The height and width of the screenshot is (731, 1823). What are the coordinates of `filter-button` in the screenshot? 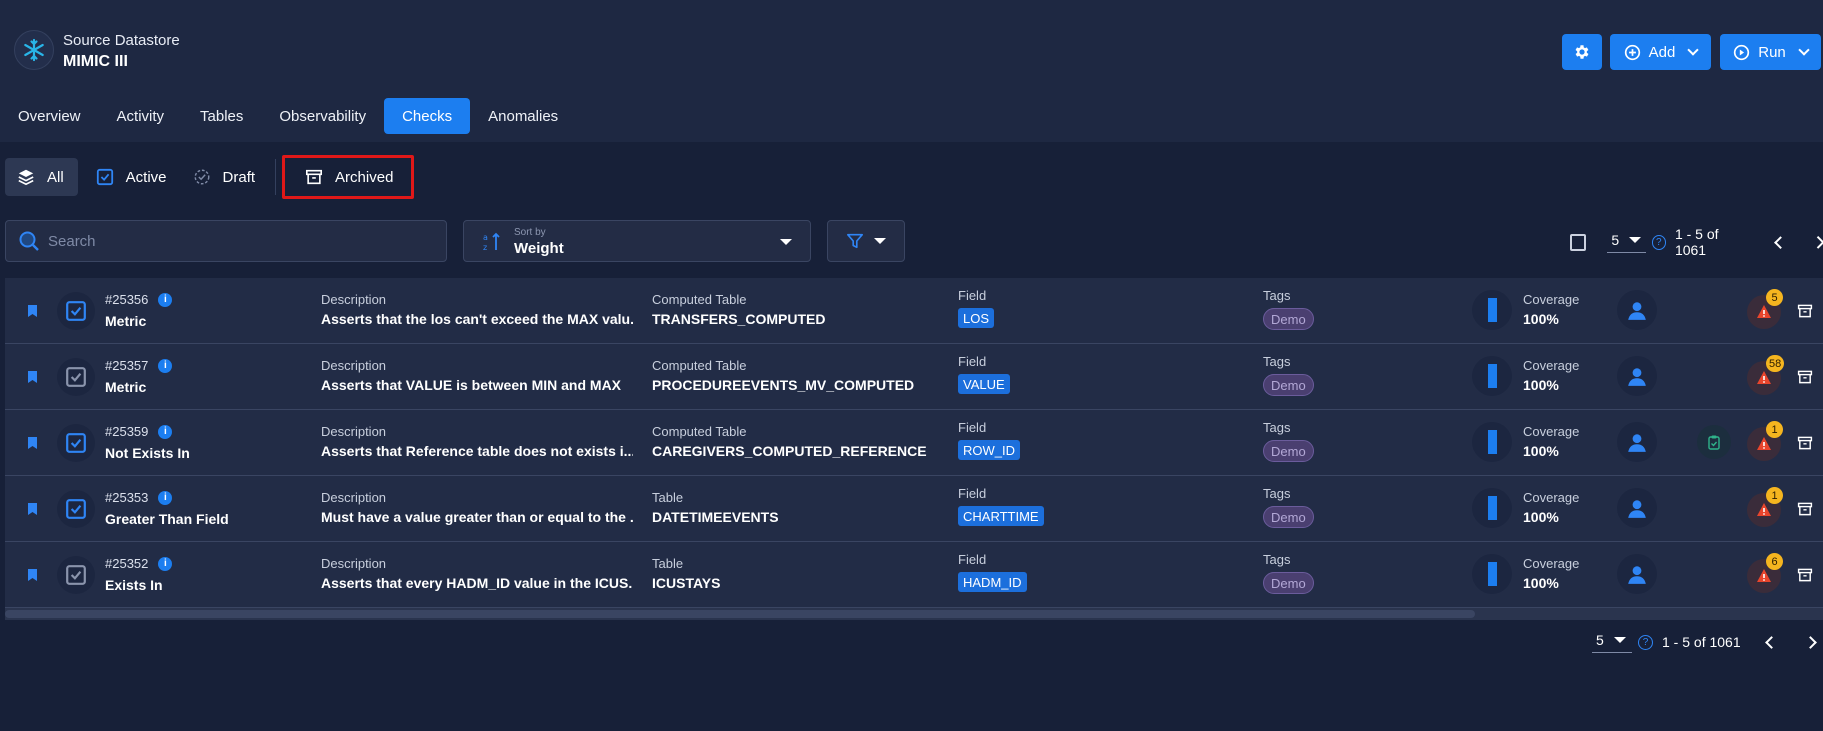 It's located at (866, 241).